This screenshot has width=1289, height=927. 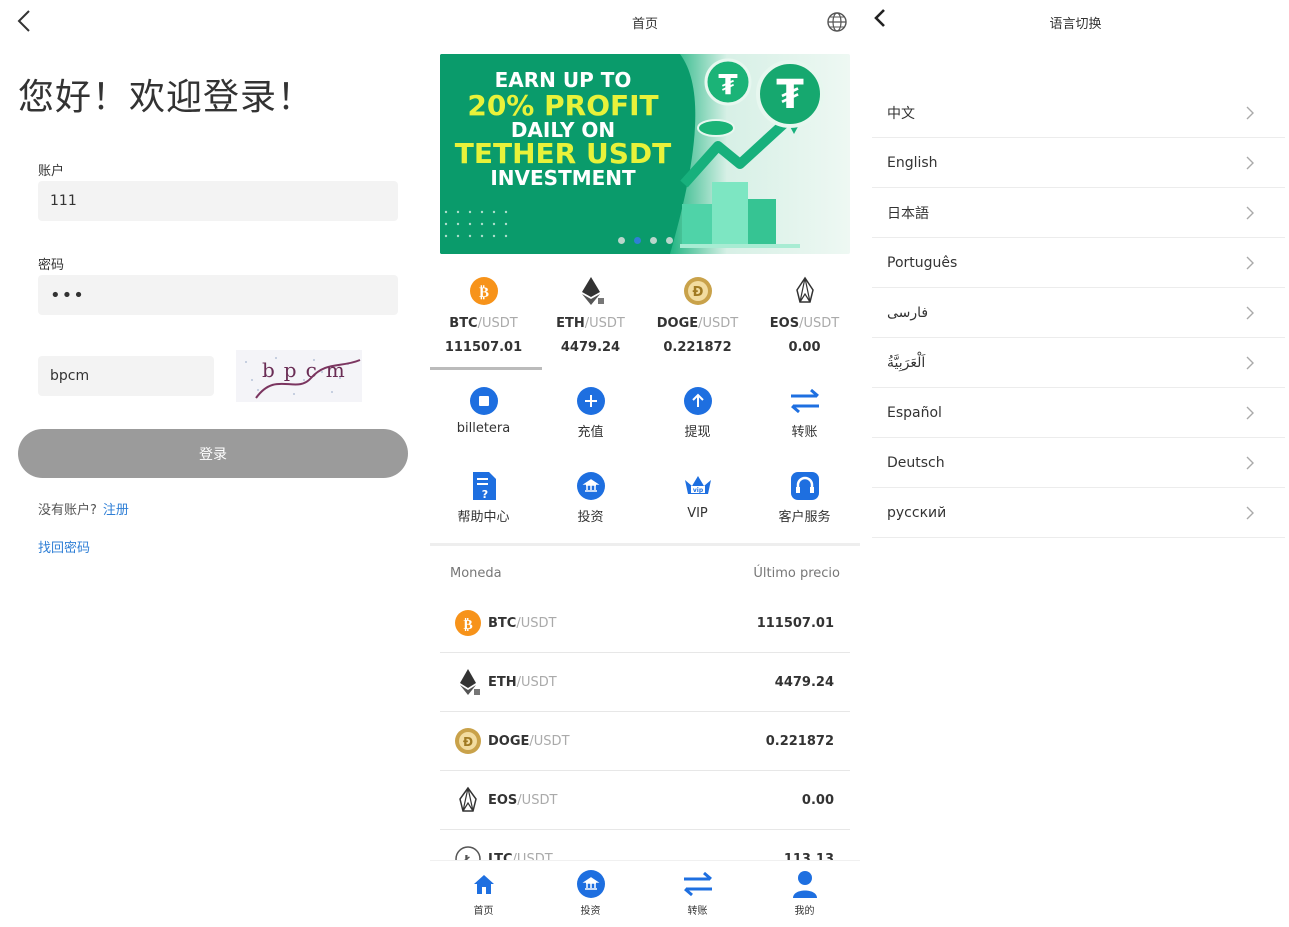 What do you see at coordinates (645, 544) in the screenshot?
I see `section-divider` at bounding box center [645, 544].